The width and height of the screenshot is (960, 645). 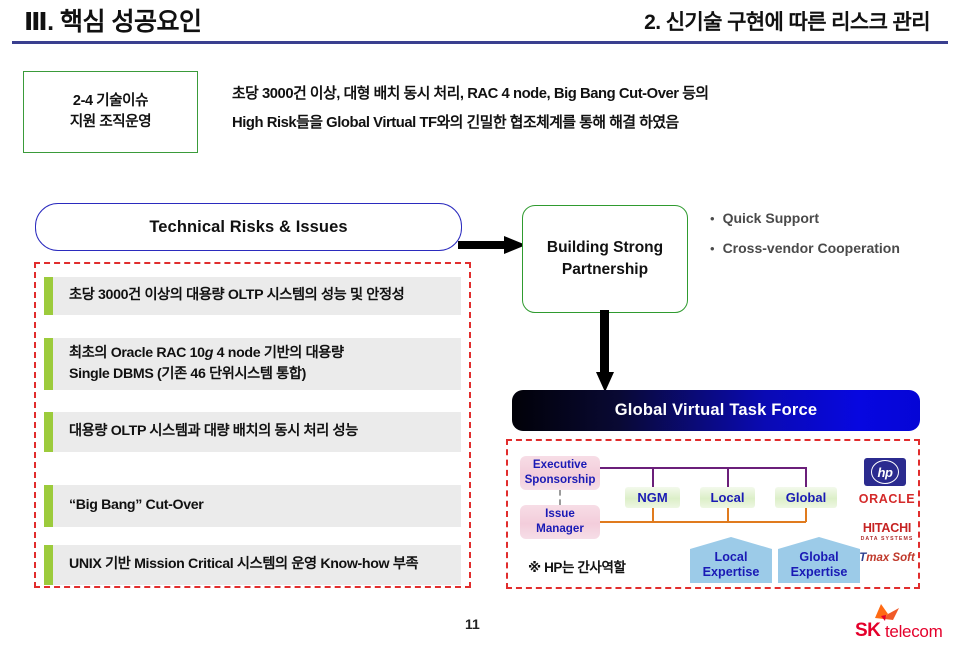 I want to click on technical-risks-title-box: Technical Risks & Issues, so click(x=248, y=227).